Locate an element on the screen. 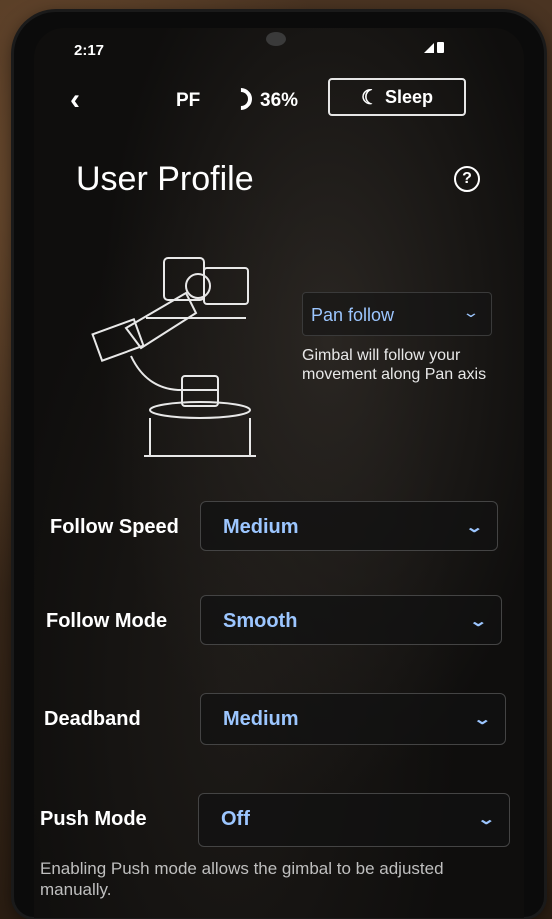  axis-mode-select: Pan follow ⌄ is located at coordinates (397, 314).